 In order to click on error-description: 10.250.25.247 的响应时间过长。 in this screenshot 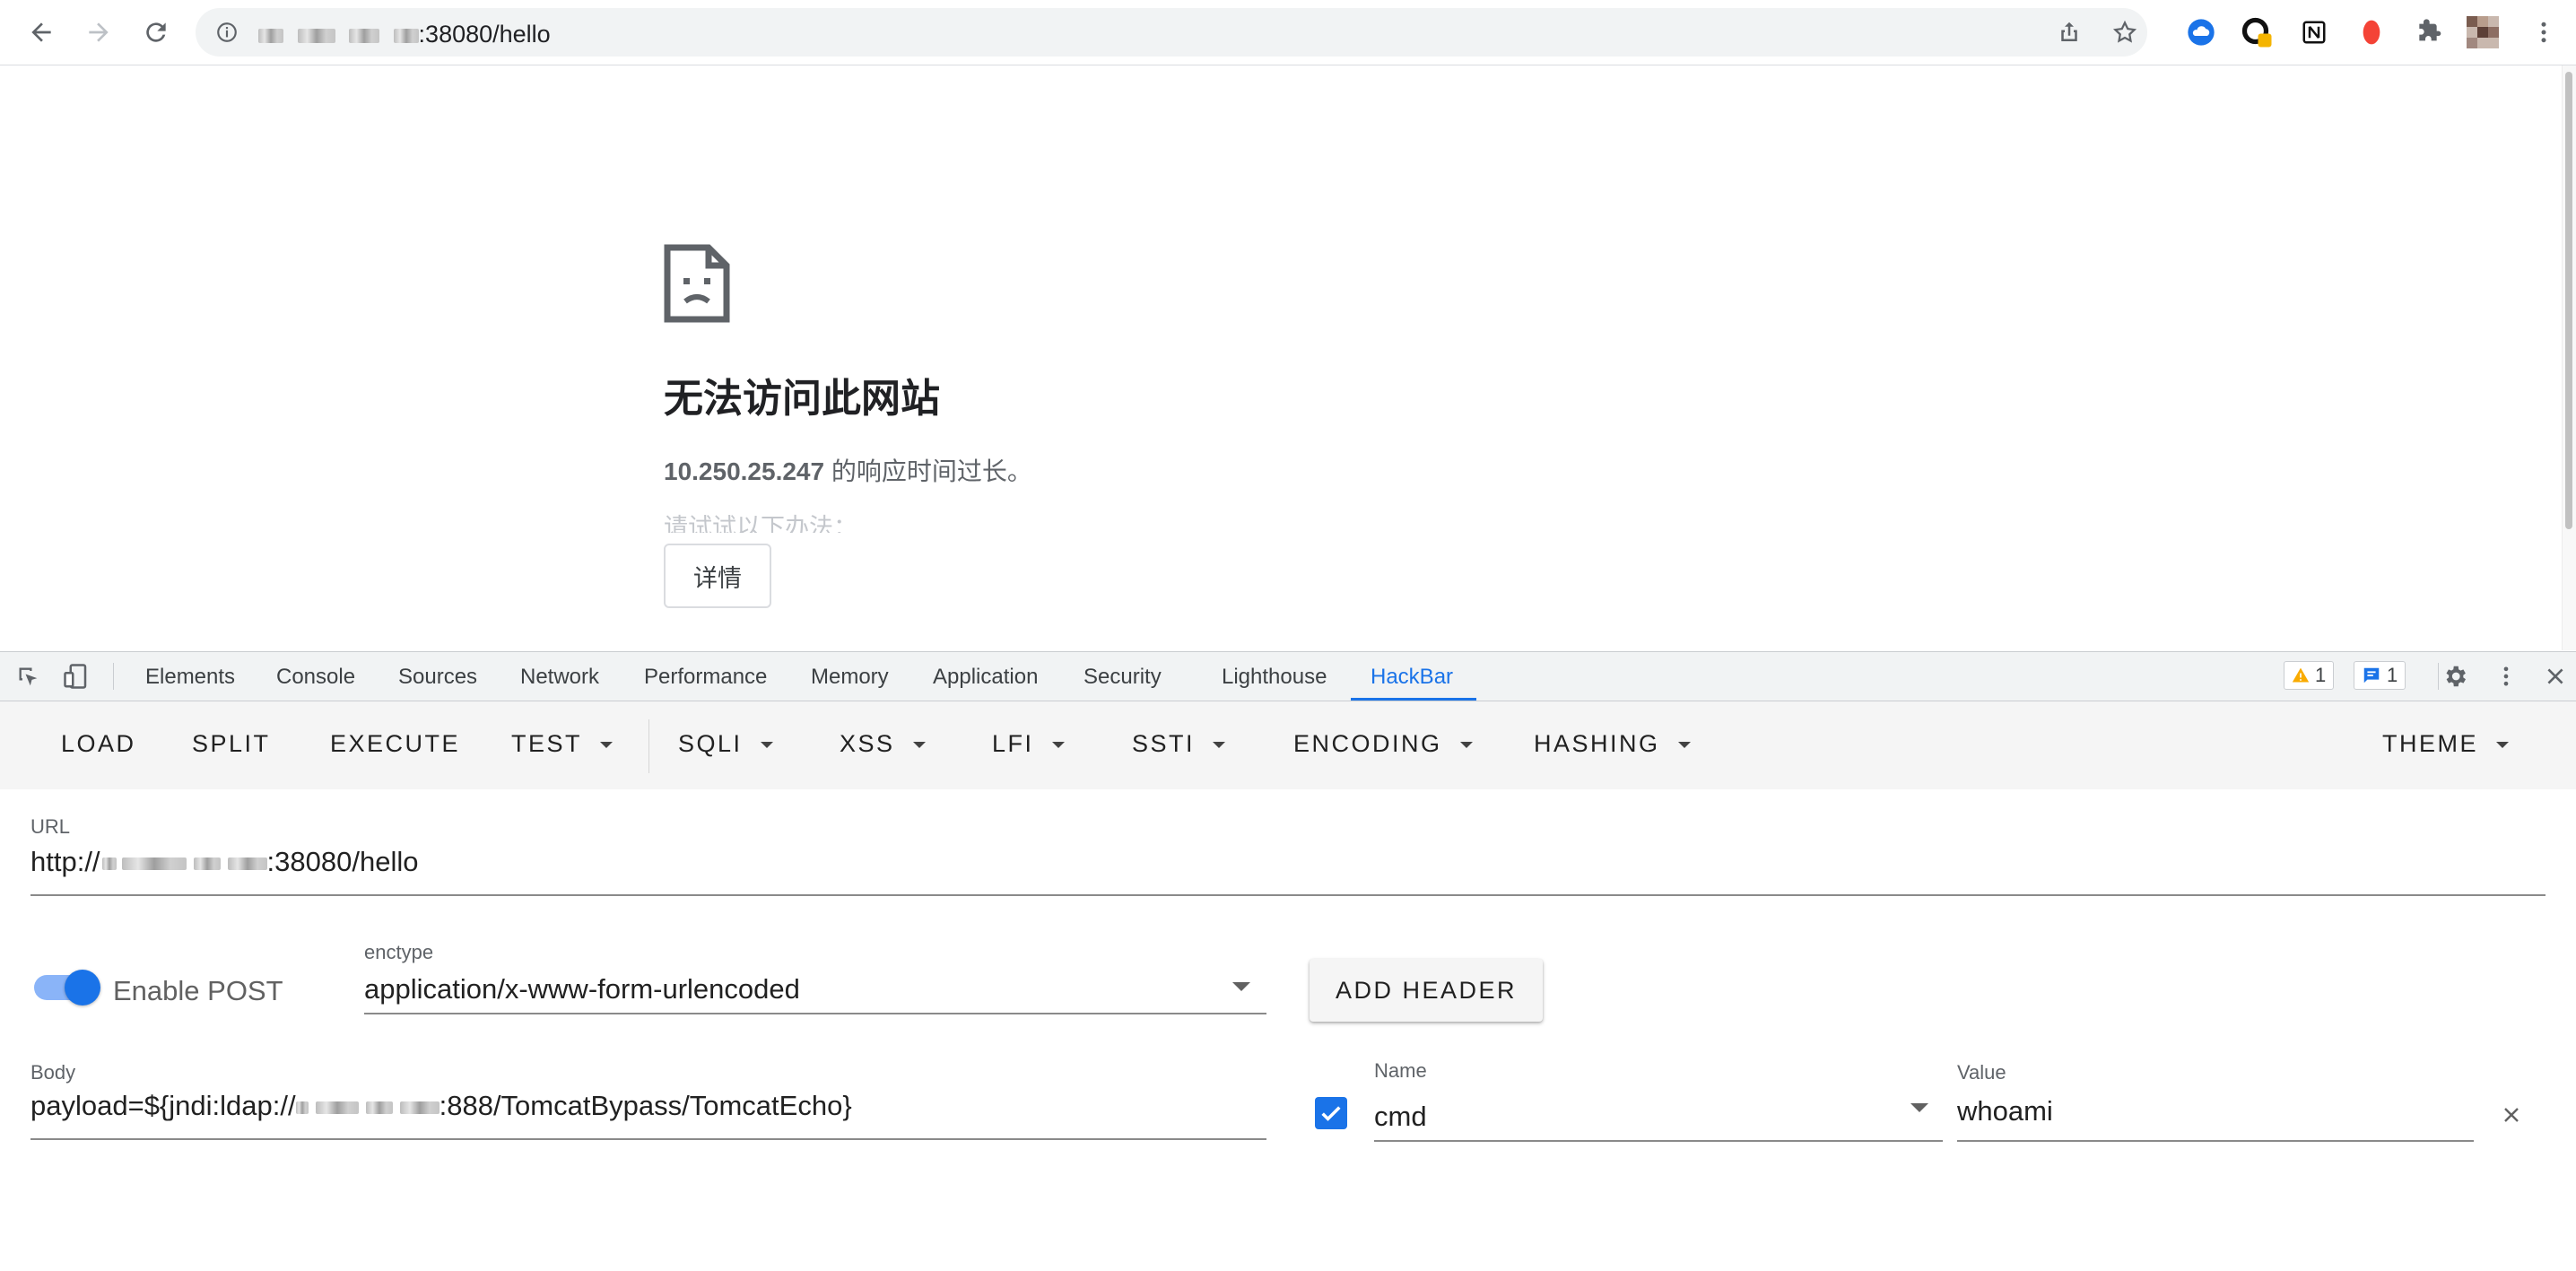, I will do `click(848, 470)`.